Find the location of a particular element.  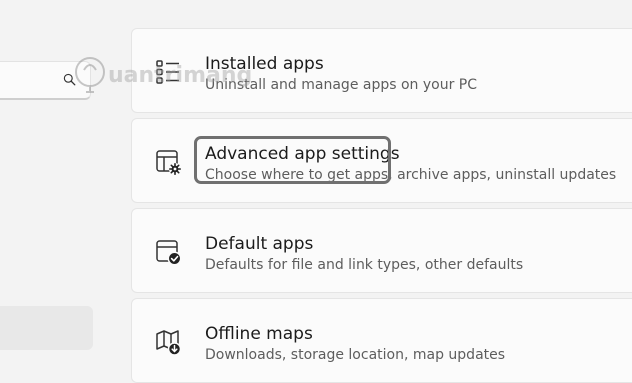

card-description: Uninstall and manage apps on your PC is located at coordinates (341, 85).